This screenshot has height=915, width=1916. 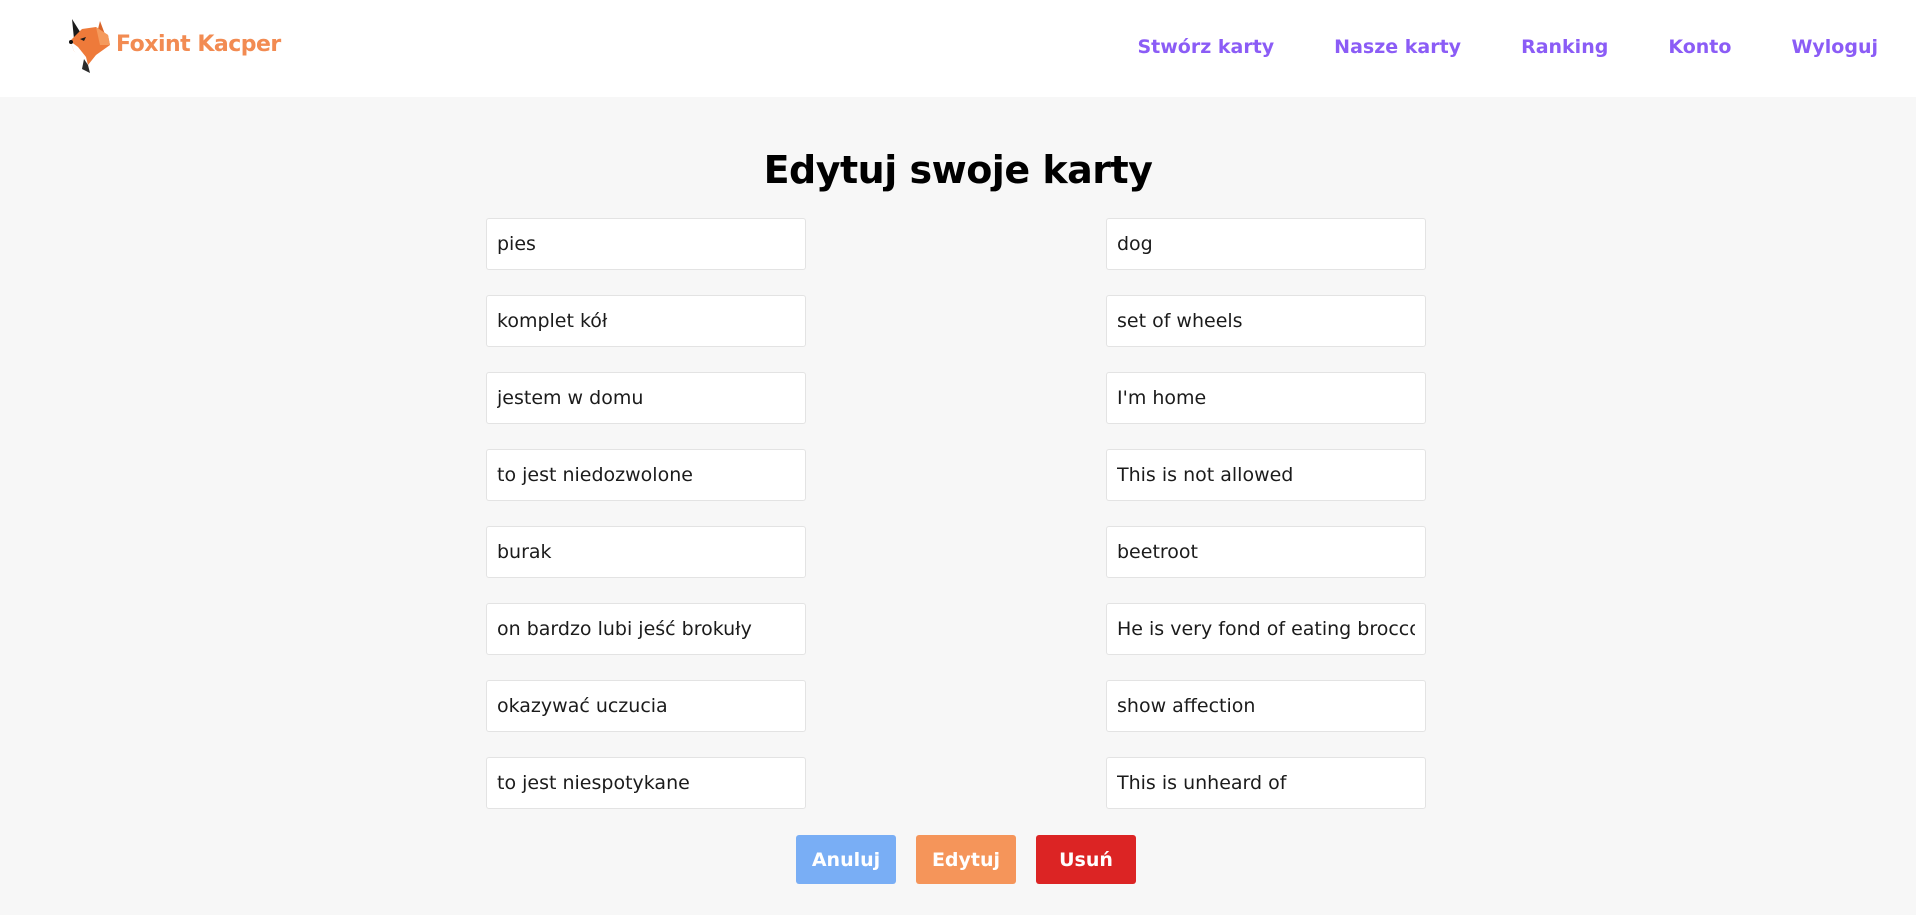 What do you see at coordinates (90, 44) in the screenshot?
I see `fox-logo-icon` at bounding box center [90, 44].